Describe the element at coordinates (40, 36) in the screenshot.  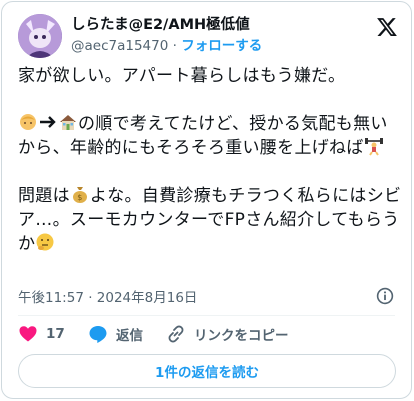
I see `avatar` at that location.